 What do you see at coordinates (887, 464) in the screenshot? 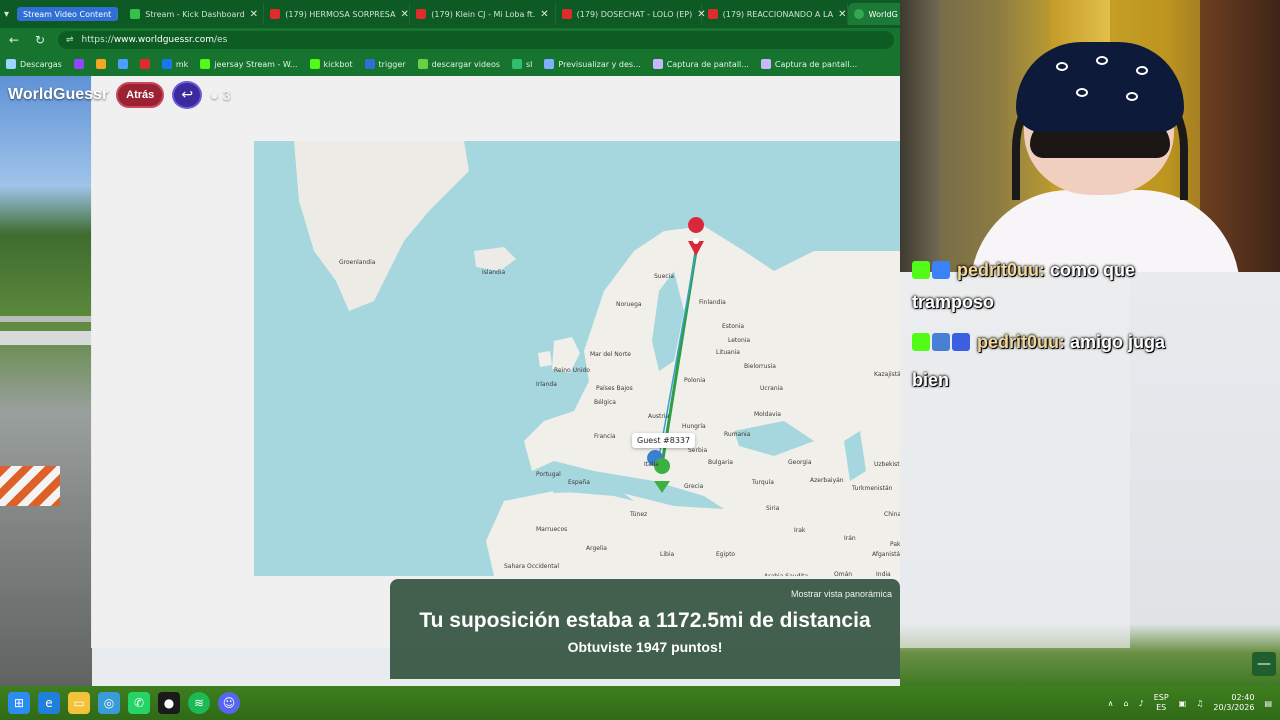
I see `map-country-label: Uzbekistán` at bounding box center [887, 464].